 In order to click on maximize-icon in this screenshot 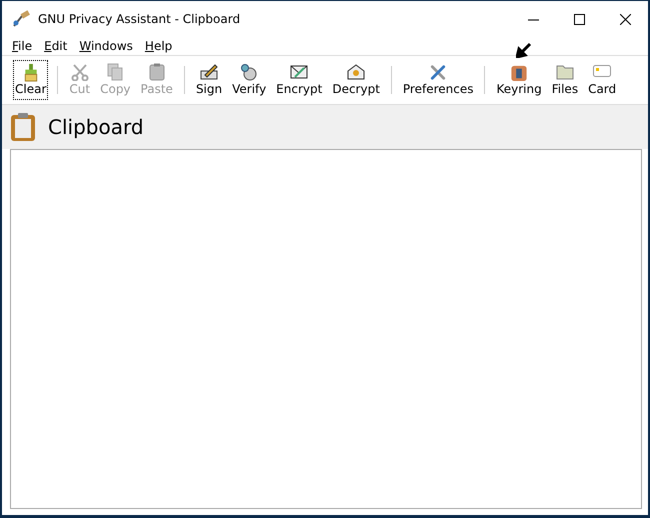, I will do `click(579, 19)`.